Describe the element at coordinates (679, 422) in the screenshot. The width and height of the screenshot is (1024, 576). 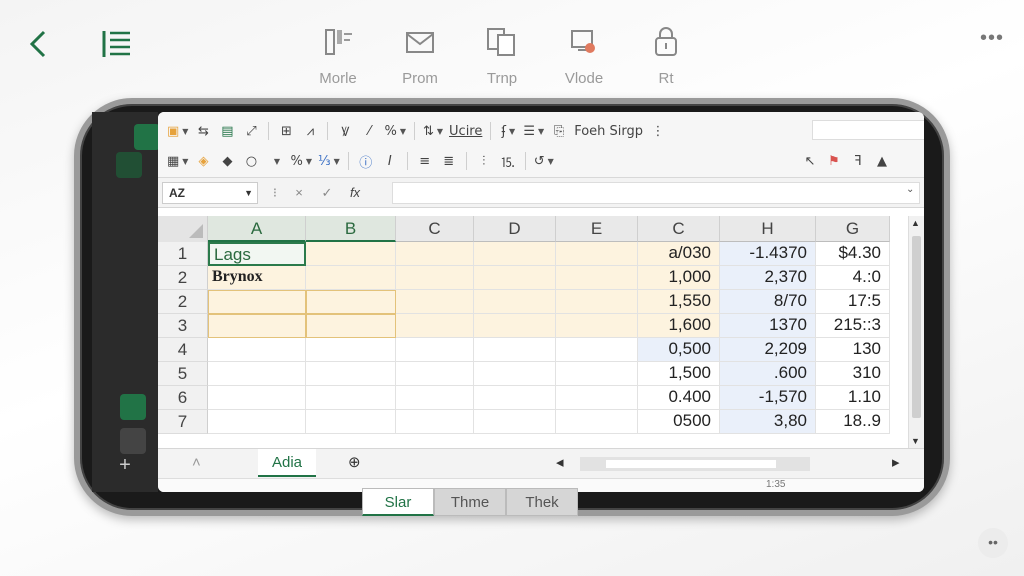
I see `table-cell: 0500` at that location.